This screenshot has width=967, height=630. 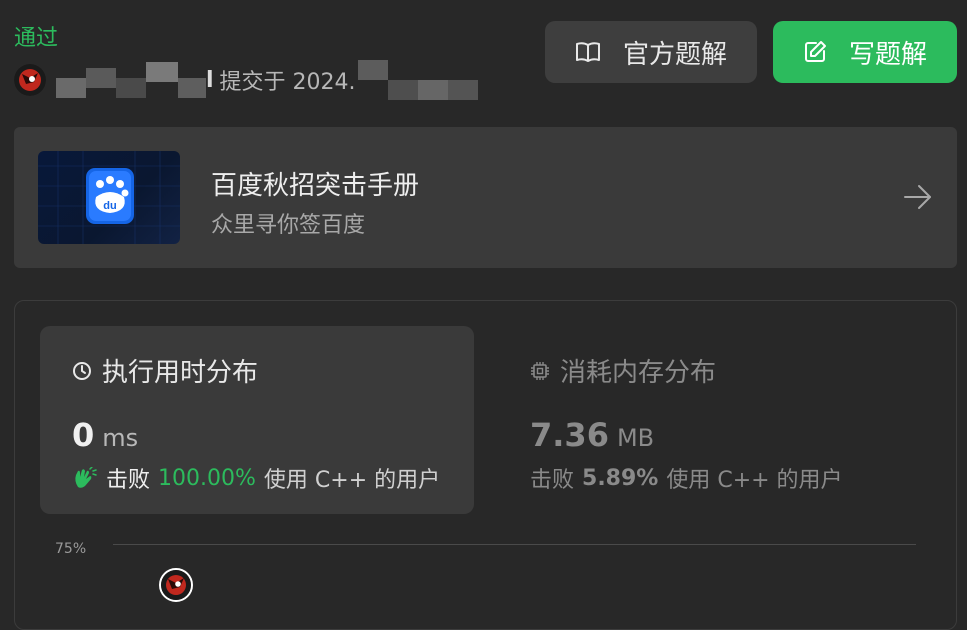 I want to click on memory-beat: 击败 5.89% 使用 C++ 的用户, so click(x=686, y=478).